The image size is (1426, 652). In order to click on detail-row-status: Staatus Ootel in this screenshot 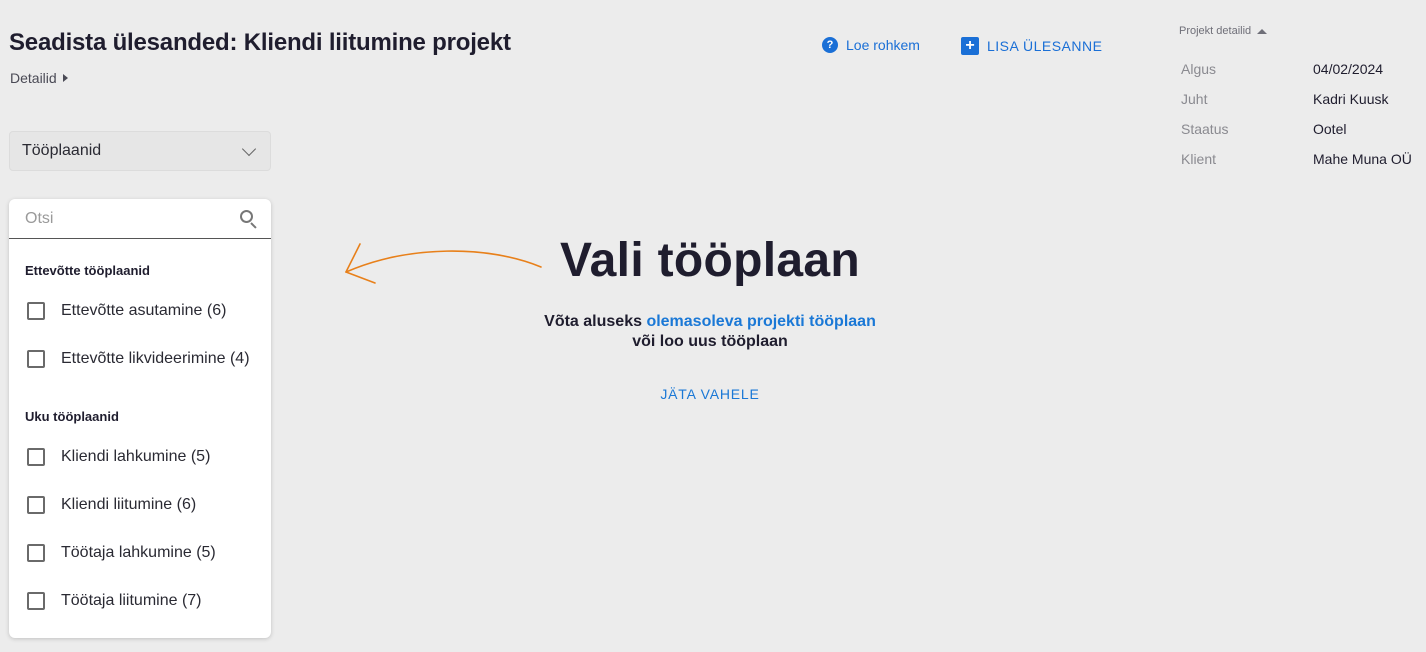, I will do `click(1263, 129)`.